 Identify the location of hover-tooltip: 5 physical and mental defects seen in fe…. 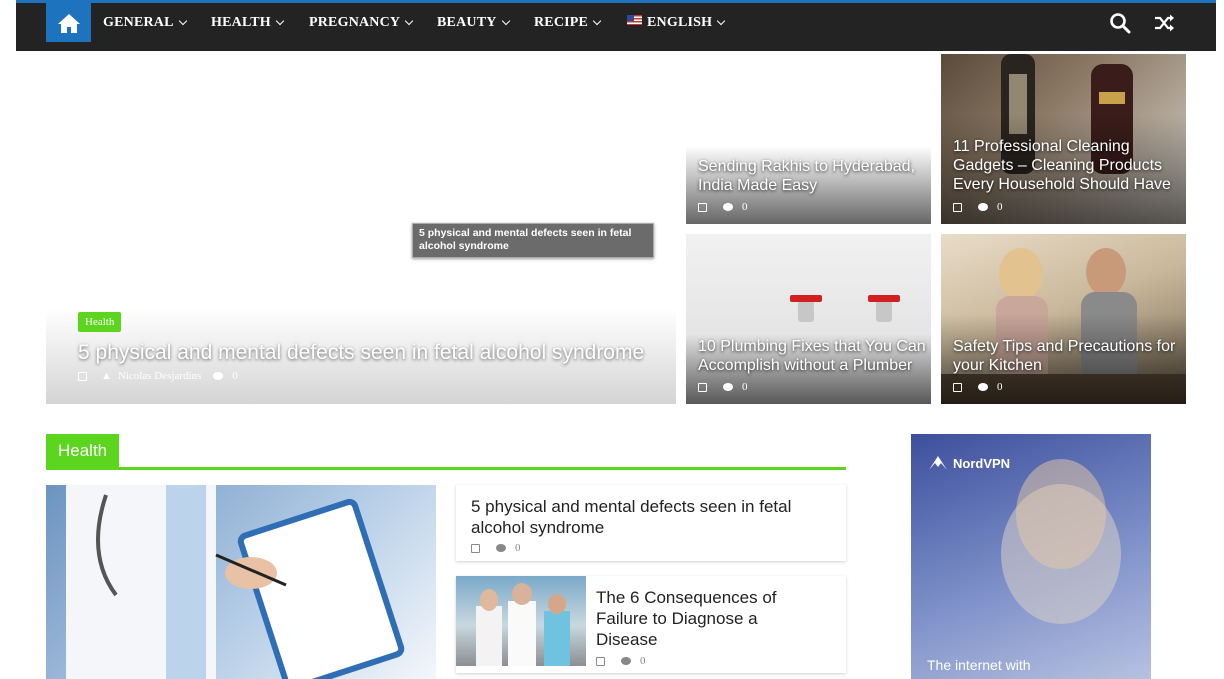
(533, 240).